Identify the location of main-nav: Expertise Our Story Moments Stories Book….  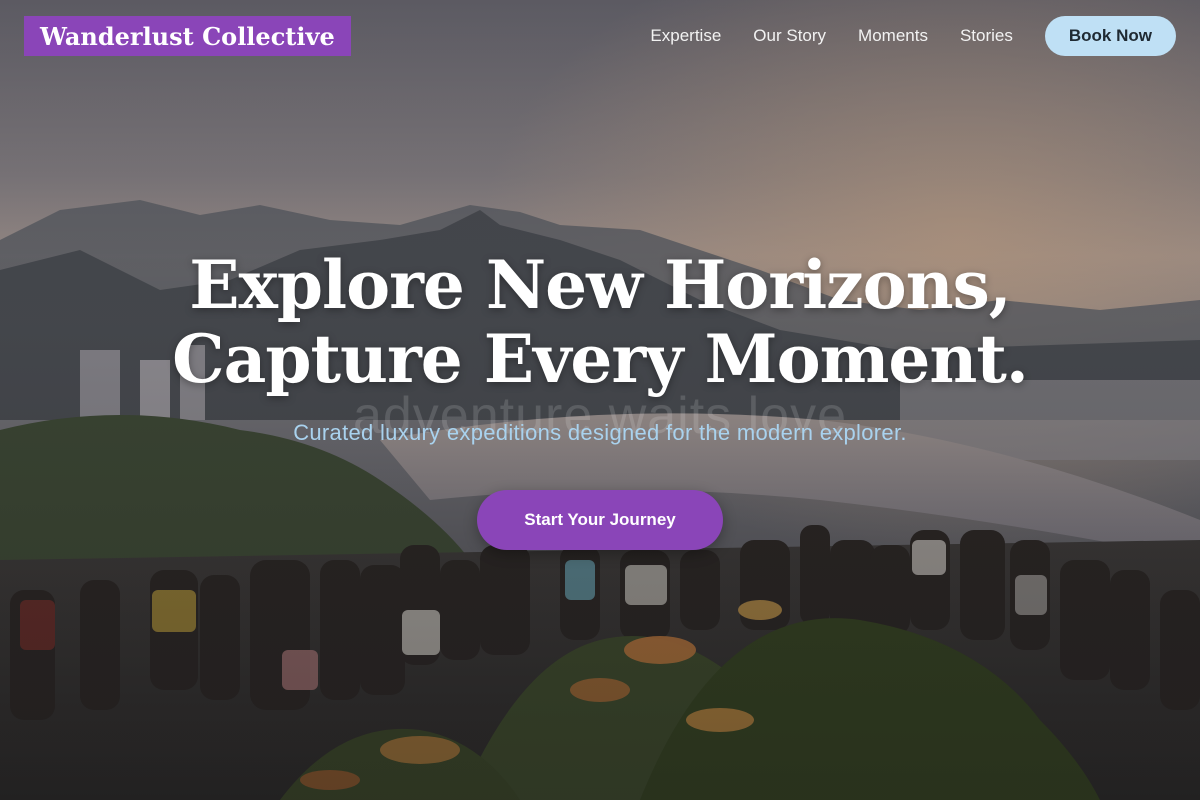
(913, 36).